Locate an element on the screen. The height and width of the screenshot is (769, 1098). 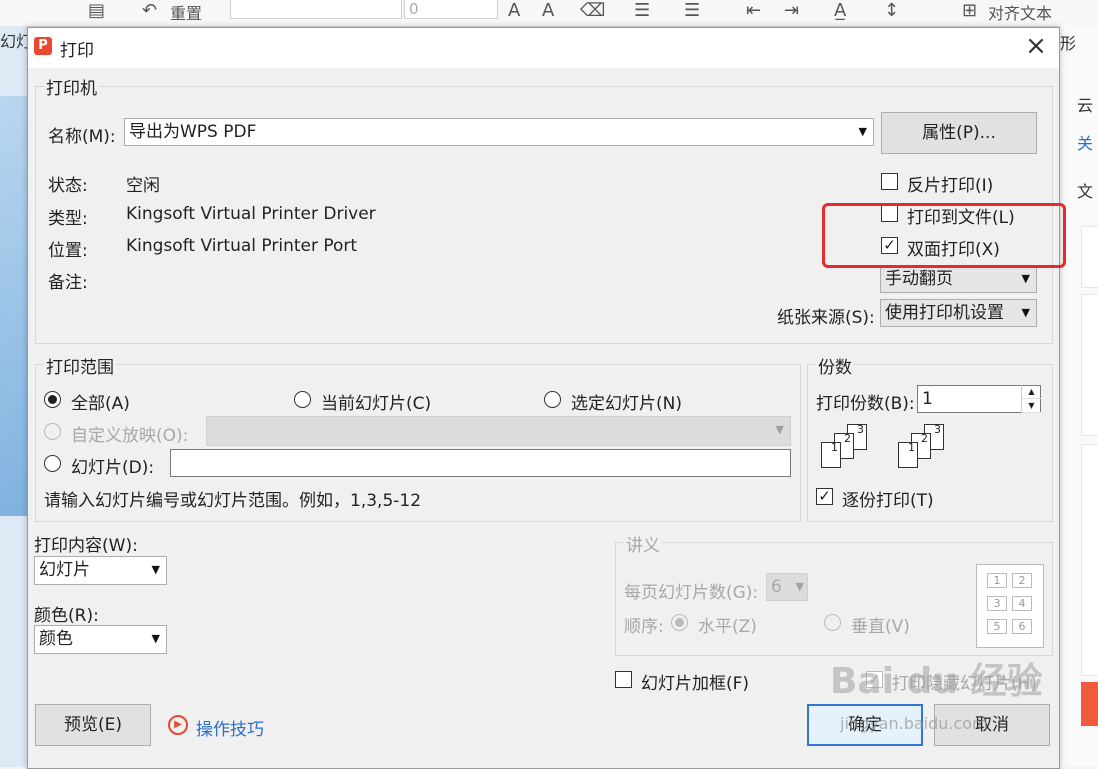
print-range-group-label: 打印范围 is located at coordinates (80, 365).